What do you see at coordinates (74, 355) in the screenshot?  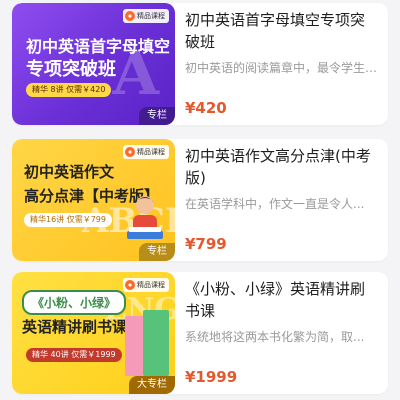 I see `thumbnail-meta: 精华 40讲 仅需￥1999` at bounding box center [74, 355].